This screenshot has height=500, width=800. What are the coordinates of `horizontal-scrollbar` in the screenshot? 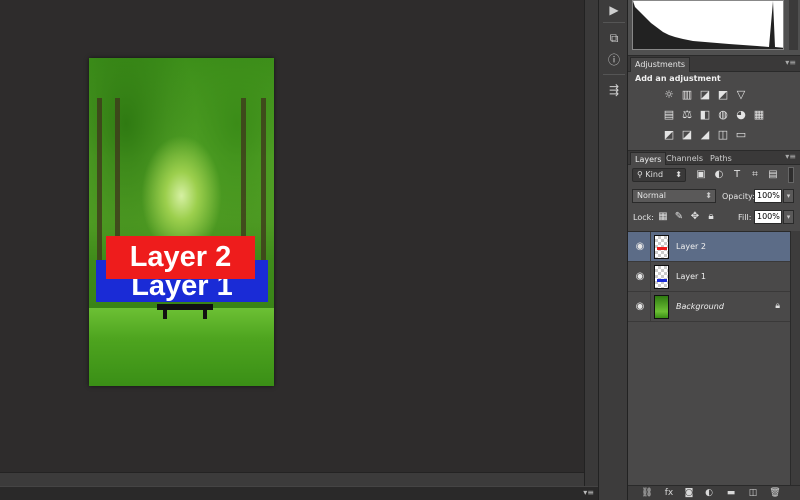 It's located at (292, 479).